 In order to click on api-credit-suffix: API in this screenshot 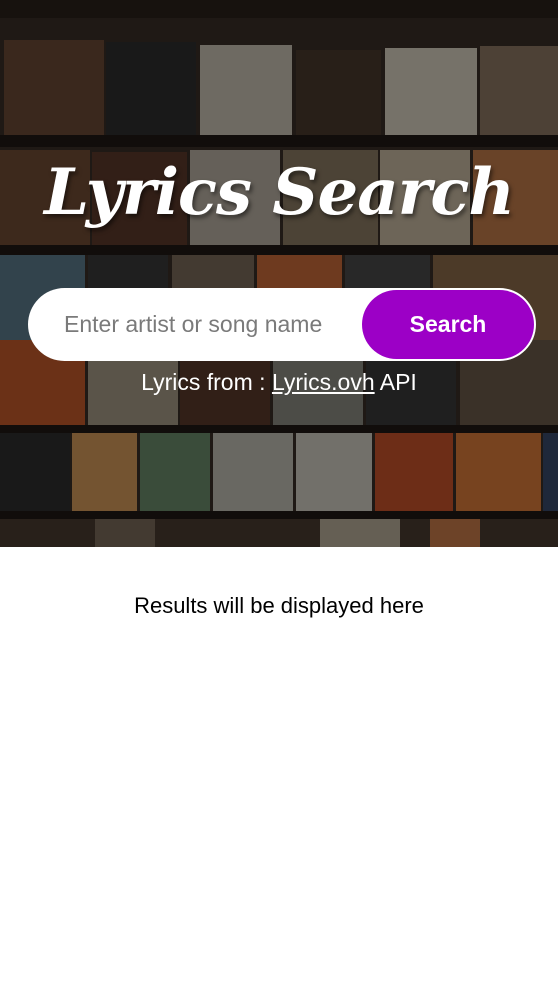, I will do `click(395, 382)`.